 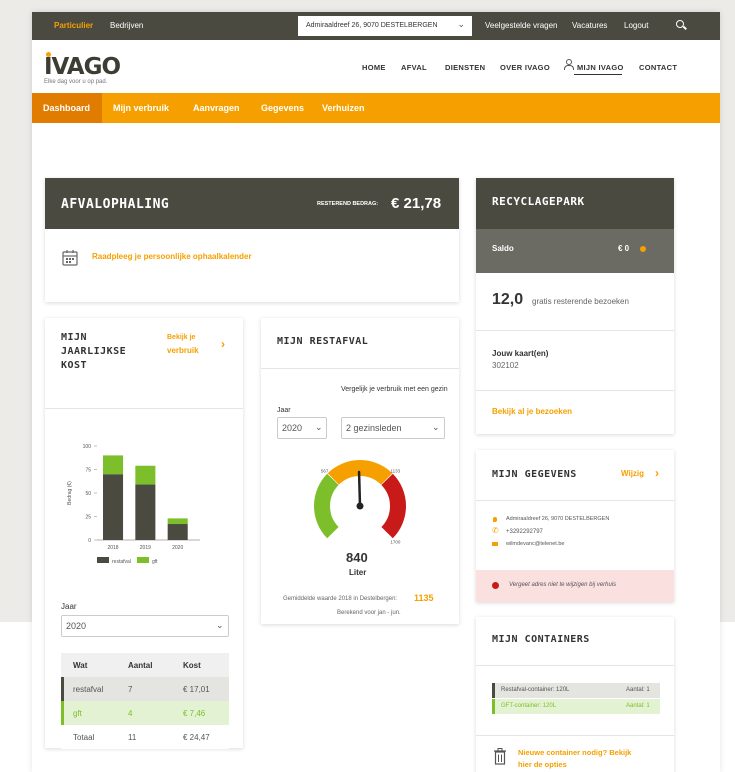 I want to click on restafval-title: MIJN RESTAFVAL, so click(x=323, y=341).